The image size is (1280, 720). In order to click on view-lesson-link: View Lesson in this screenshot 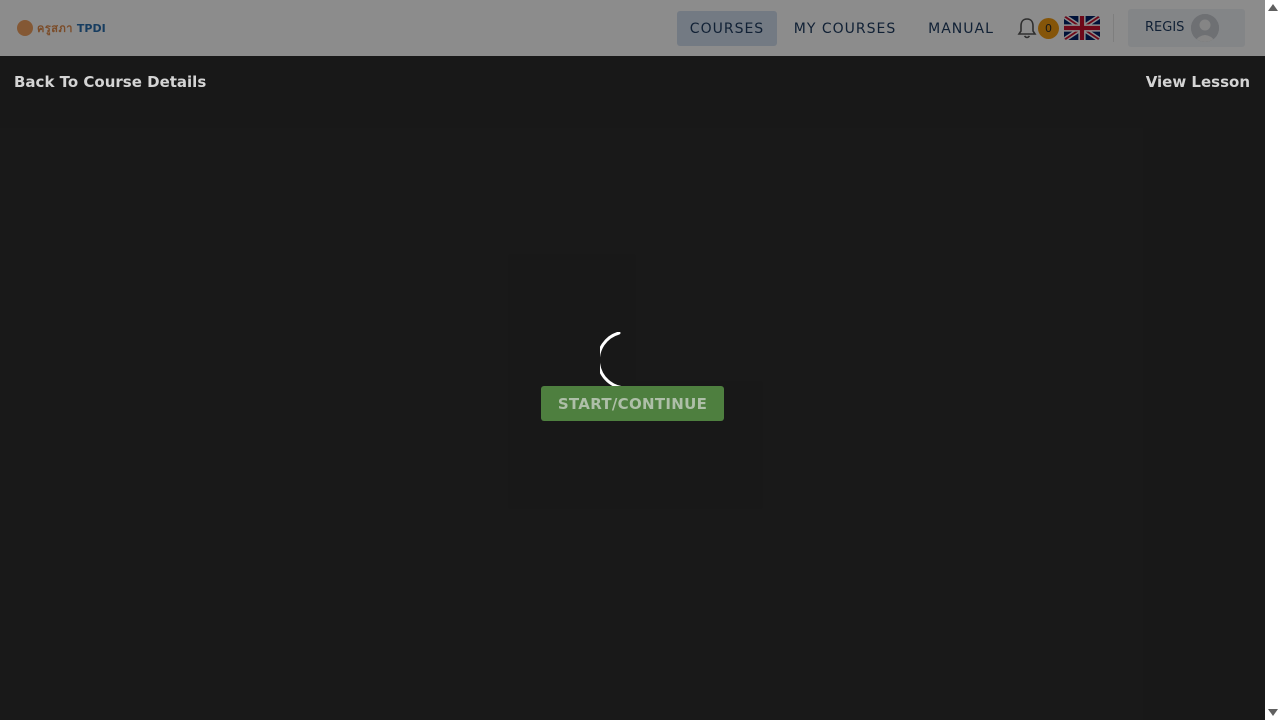, I will do `click(1198, 82)`.